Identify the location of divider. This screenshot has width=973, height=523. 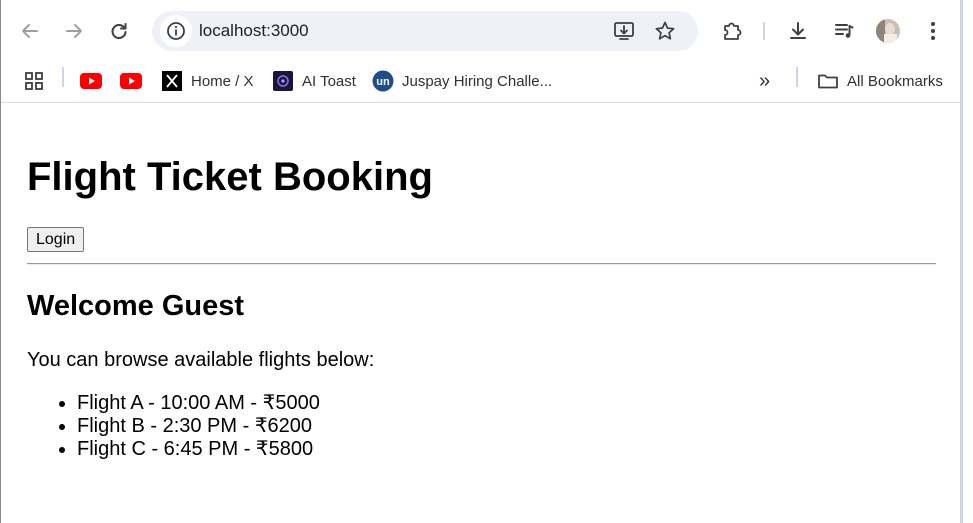
(481, 264).